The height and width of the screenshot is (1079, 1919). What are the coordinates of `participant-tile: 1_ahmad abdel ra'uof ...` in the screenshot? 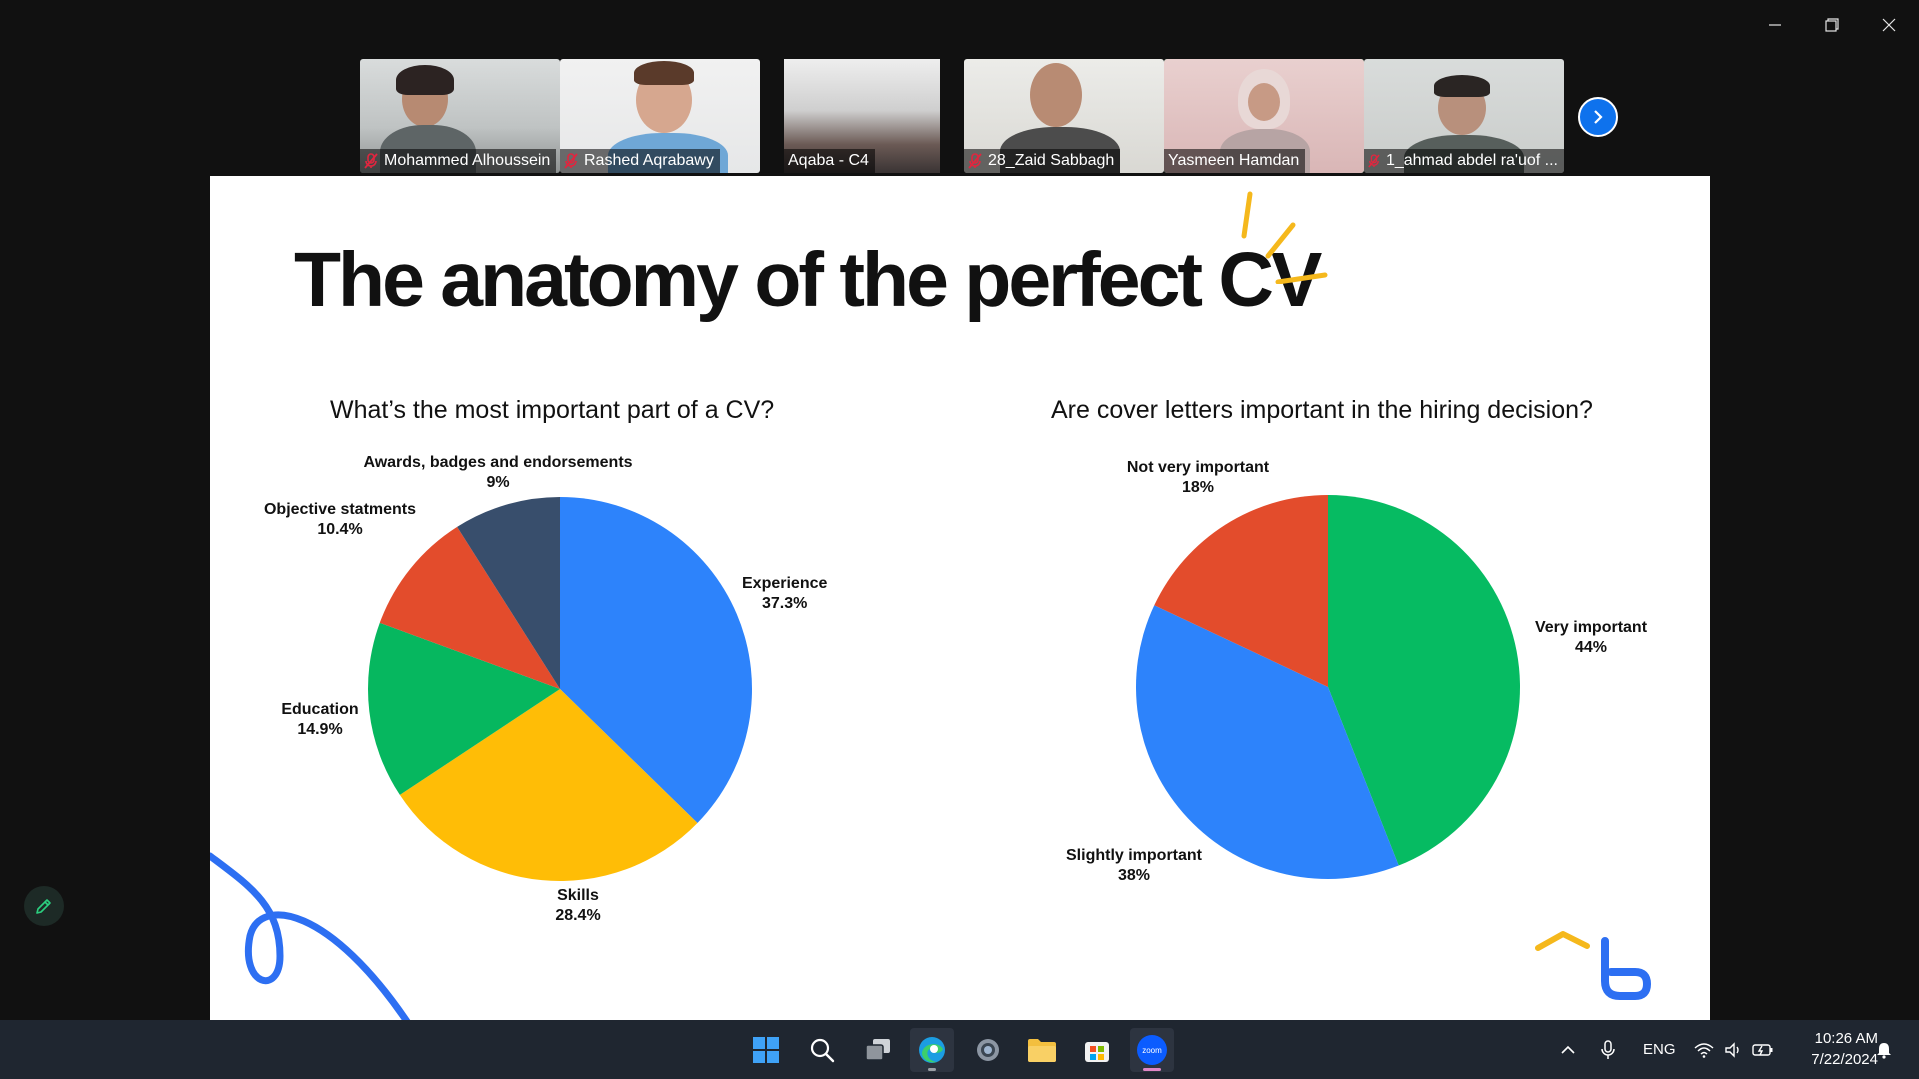 It's located at (1464, 116).